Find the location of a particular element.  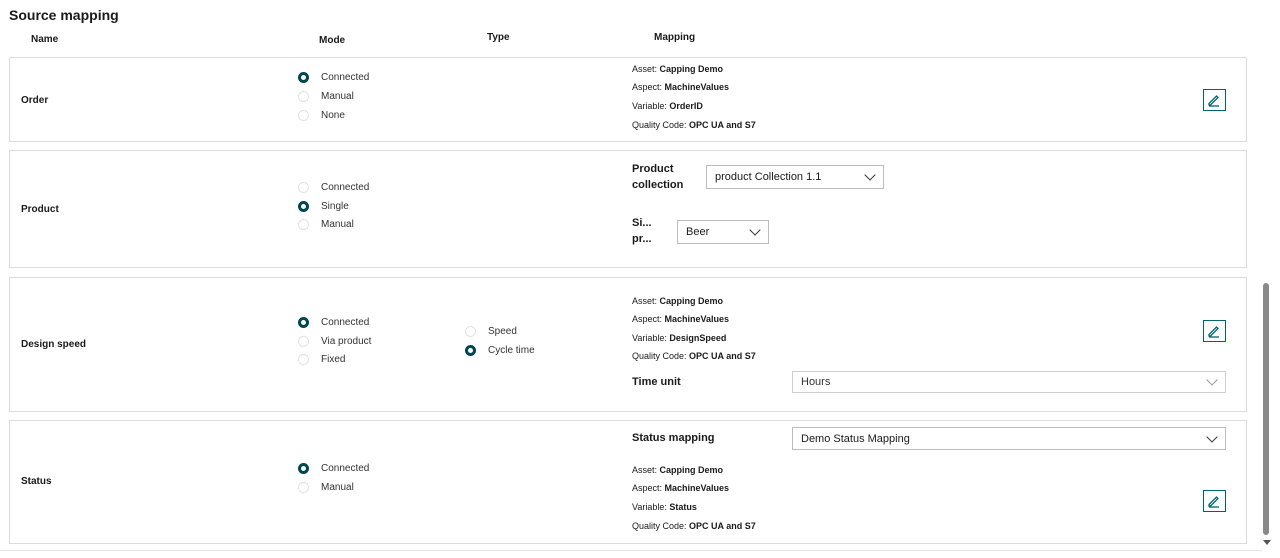

mode-radio-via-product: Via product is located at coordinates (334, 341).